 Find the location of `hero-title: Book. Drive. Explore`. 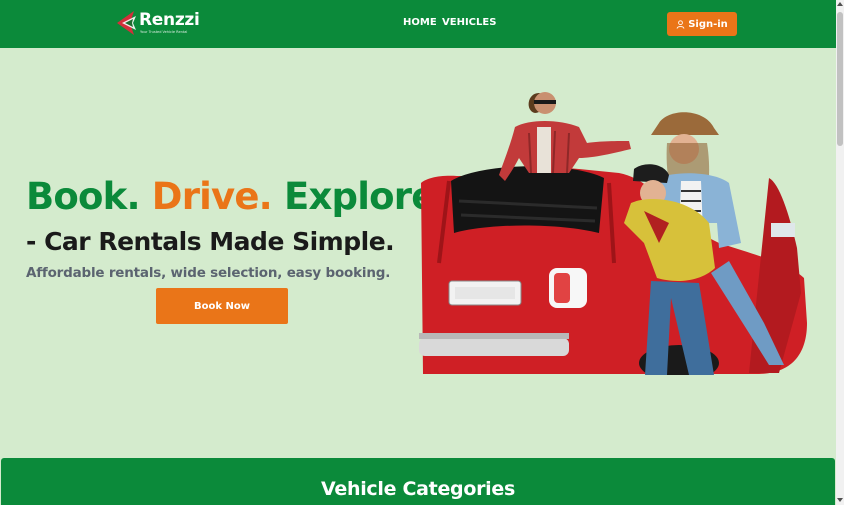

hero-title: Book. Drive. Explore is located at coordinates (231, 197).